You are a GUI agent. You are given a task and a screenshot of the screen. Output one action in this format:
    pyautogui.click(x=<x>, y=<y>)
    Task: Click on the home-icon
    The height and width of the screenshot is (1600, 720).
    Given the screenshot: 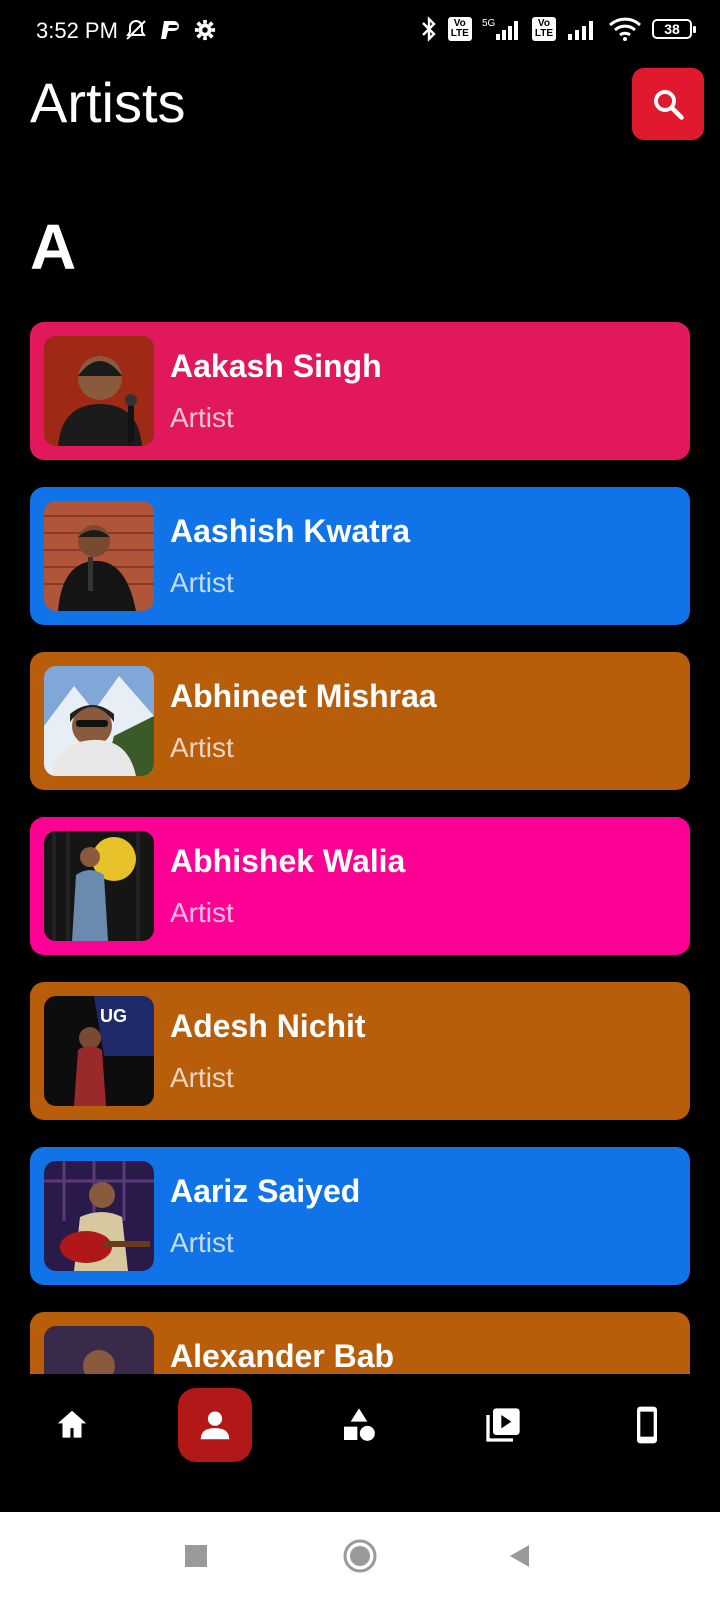 What is the action you would take?
    pyautogui.click(x=72, y=1424)
    